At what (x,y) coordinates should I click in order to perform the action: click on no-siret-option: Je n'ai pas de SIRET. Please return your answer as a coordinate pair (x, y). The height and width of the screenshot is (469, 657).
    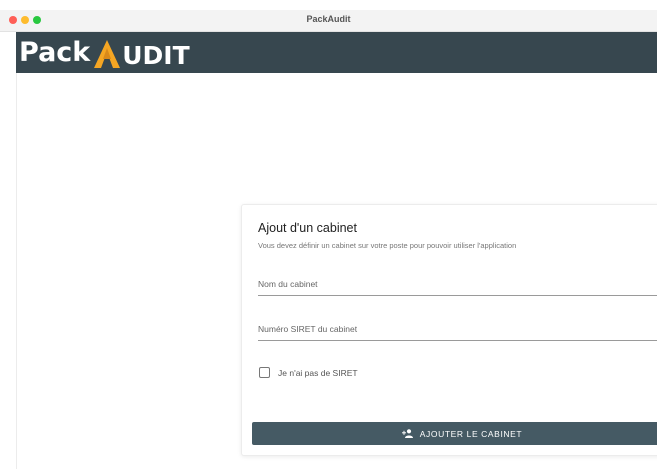
    Looking at the image, I should click on (308, 372).